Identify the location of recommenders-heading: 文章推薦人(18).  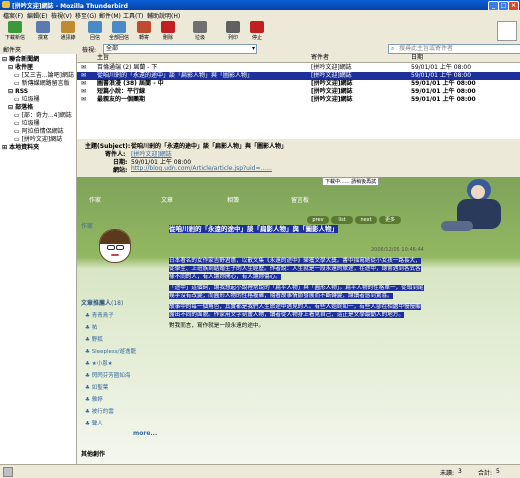
(102, 303).